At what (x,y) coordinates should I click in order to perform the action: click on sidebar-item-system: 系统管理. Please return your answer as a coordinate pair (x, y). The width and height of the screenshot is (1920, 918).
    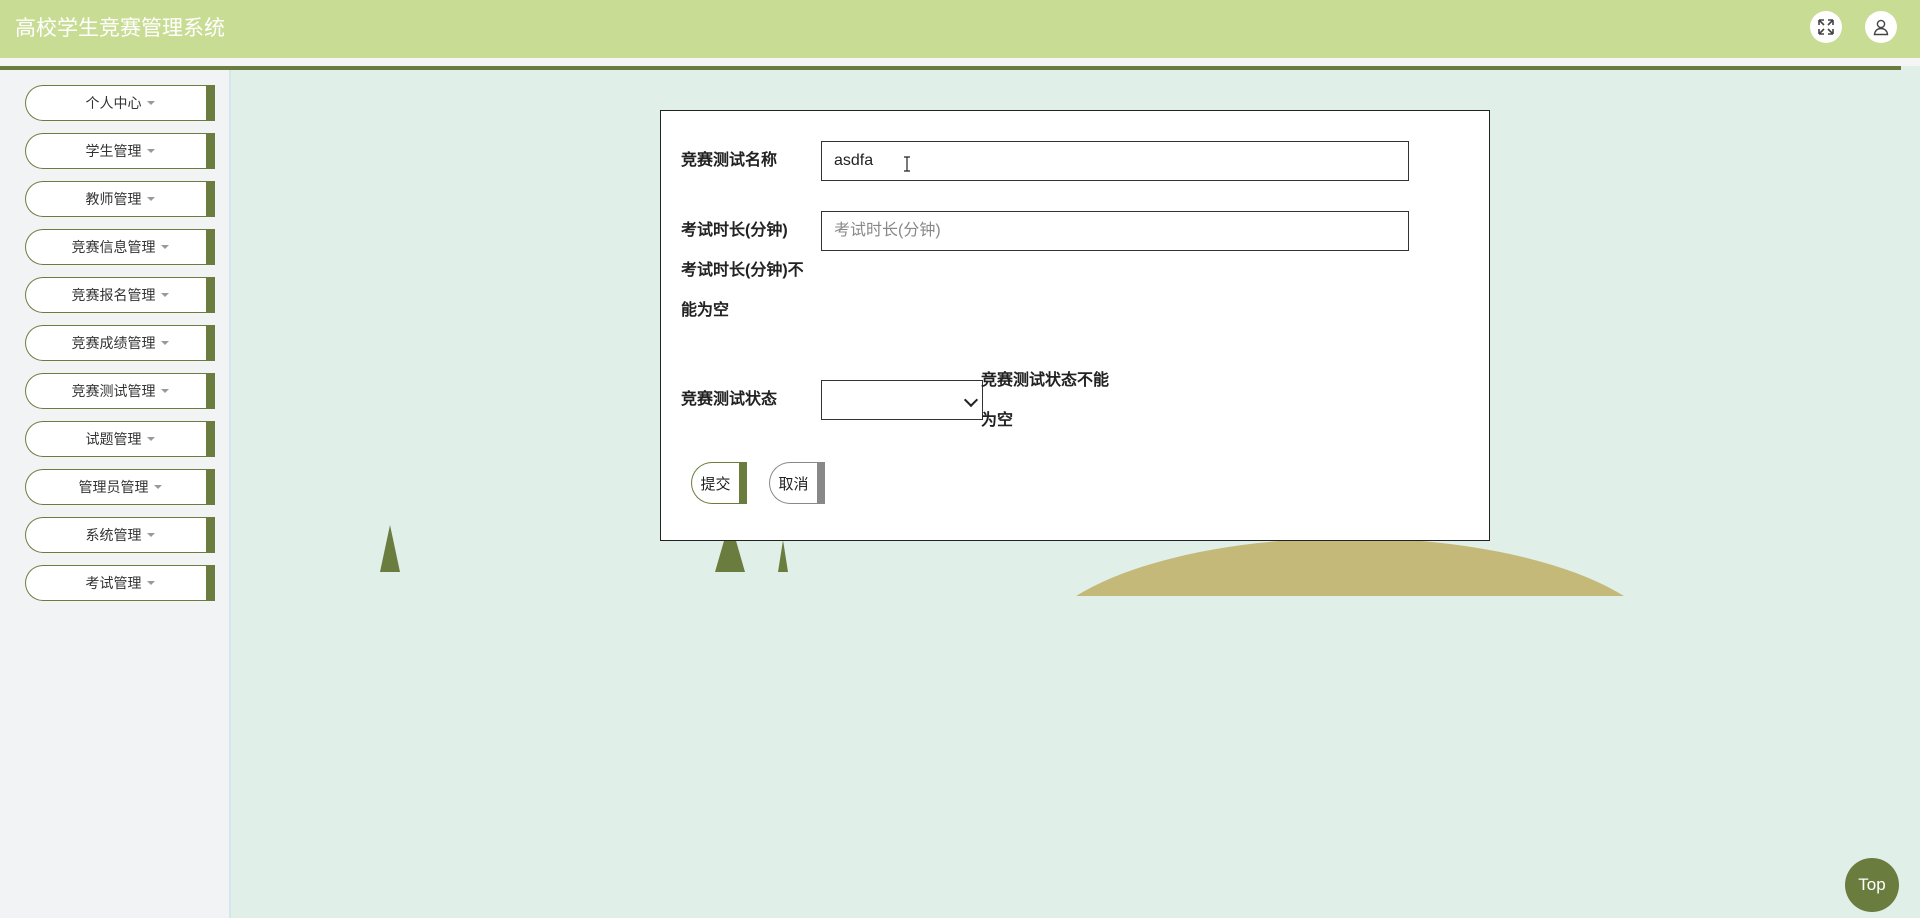
    Looking at the image, I should click on (120, 535).